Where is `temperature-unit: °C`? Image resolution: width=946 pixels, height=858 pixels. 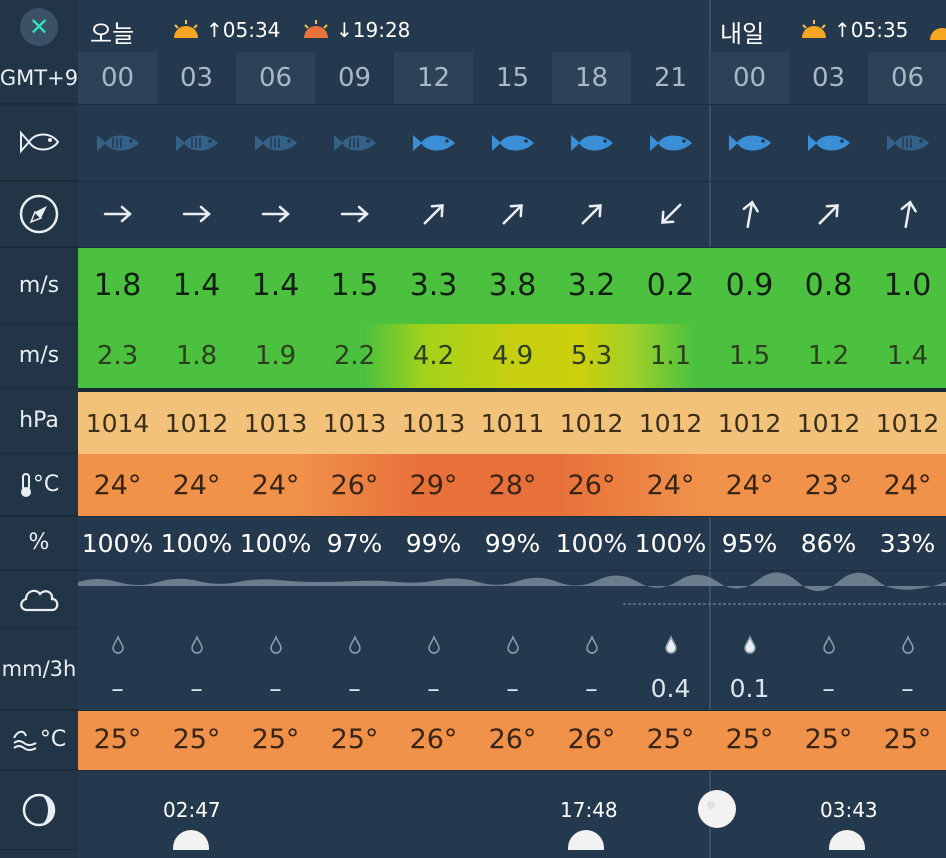
temperature-unit: °C is located at coordinates (39, 485).